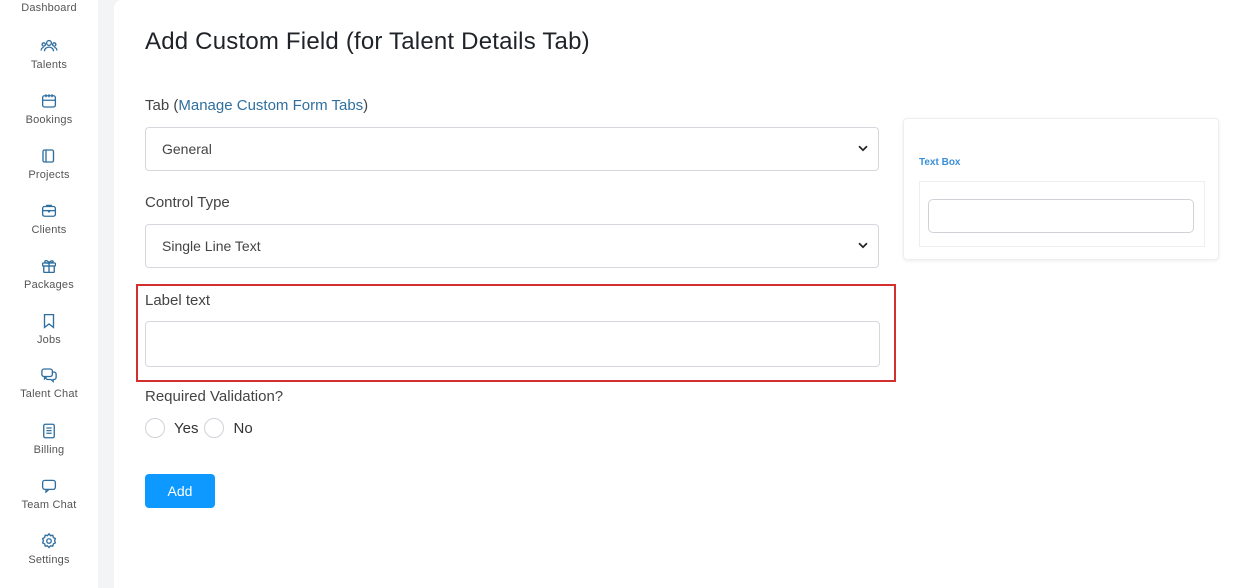 The width and height of the screenshot is (1236, 588). Describe the element at coordinates (180, 491) in the screenshot. I see `add-button: Add` at that location.